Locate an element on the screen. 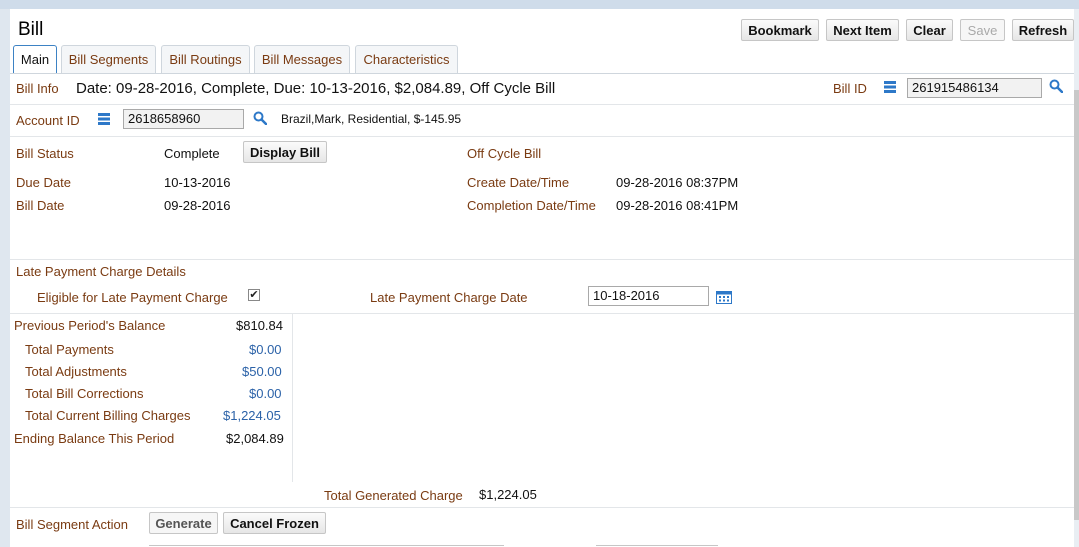  save-button: Save is located at coordinates (982, 30).